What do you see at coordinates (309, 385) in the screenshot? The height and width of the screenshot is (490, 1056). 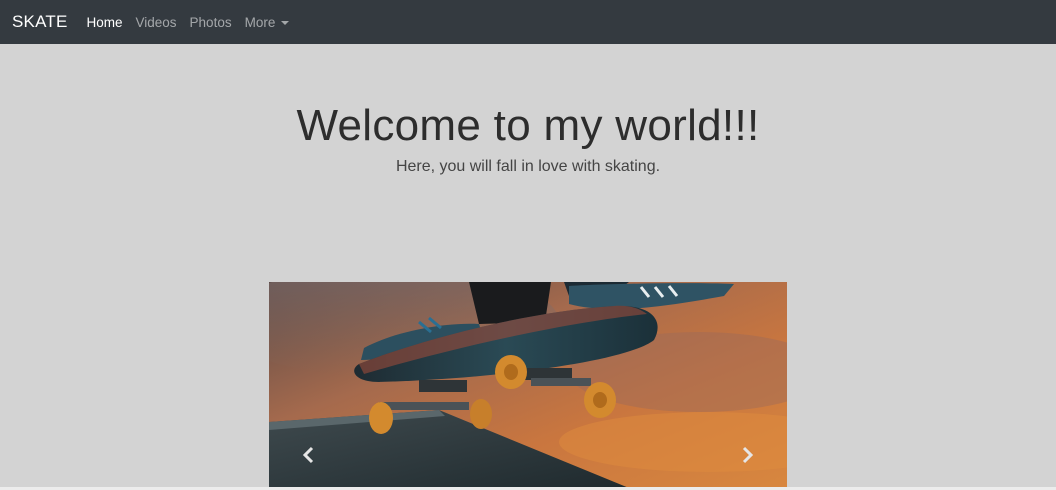 I see `carousel-prev-button` at bounding box center [309, 385].